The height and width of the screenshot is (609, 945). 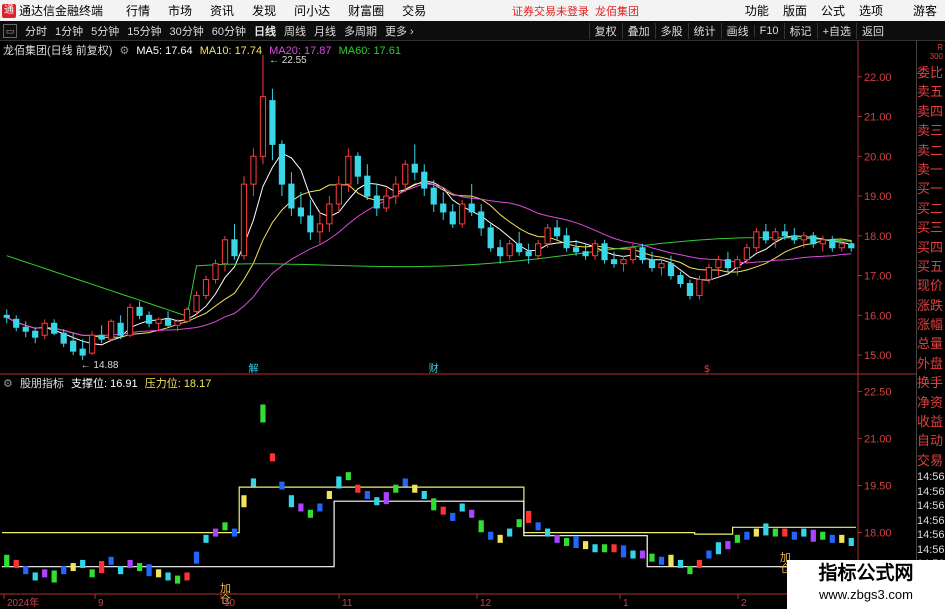 I want to click on period-5min: 5分钟, so click(x=105, y=31).